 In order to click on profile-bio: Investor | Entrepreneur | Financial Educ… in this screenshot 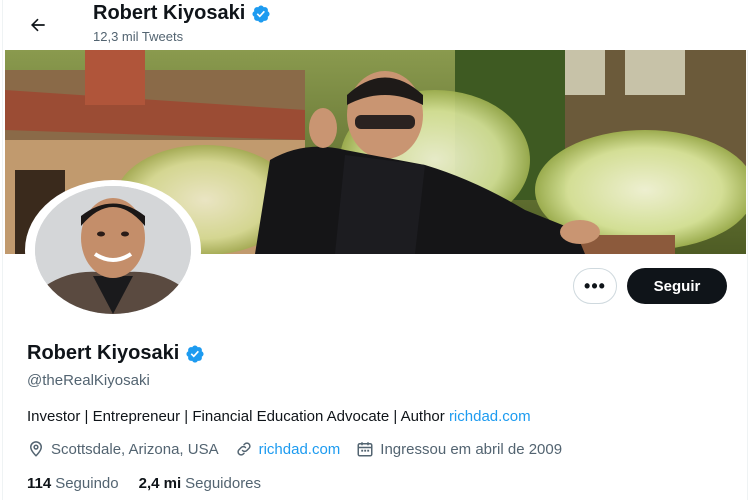, I will do `click(279, 416)`.